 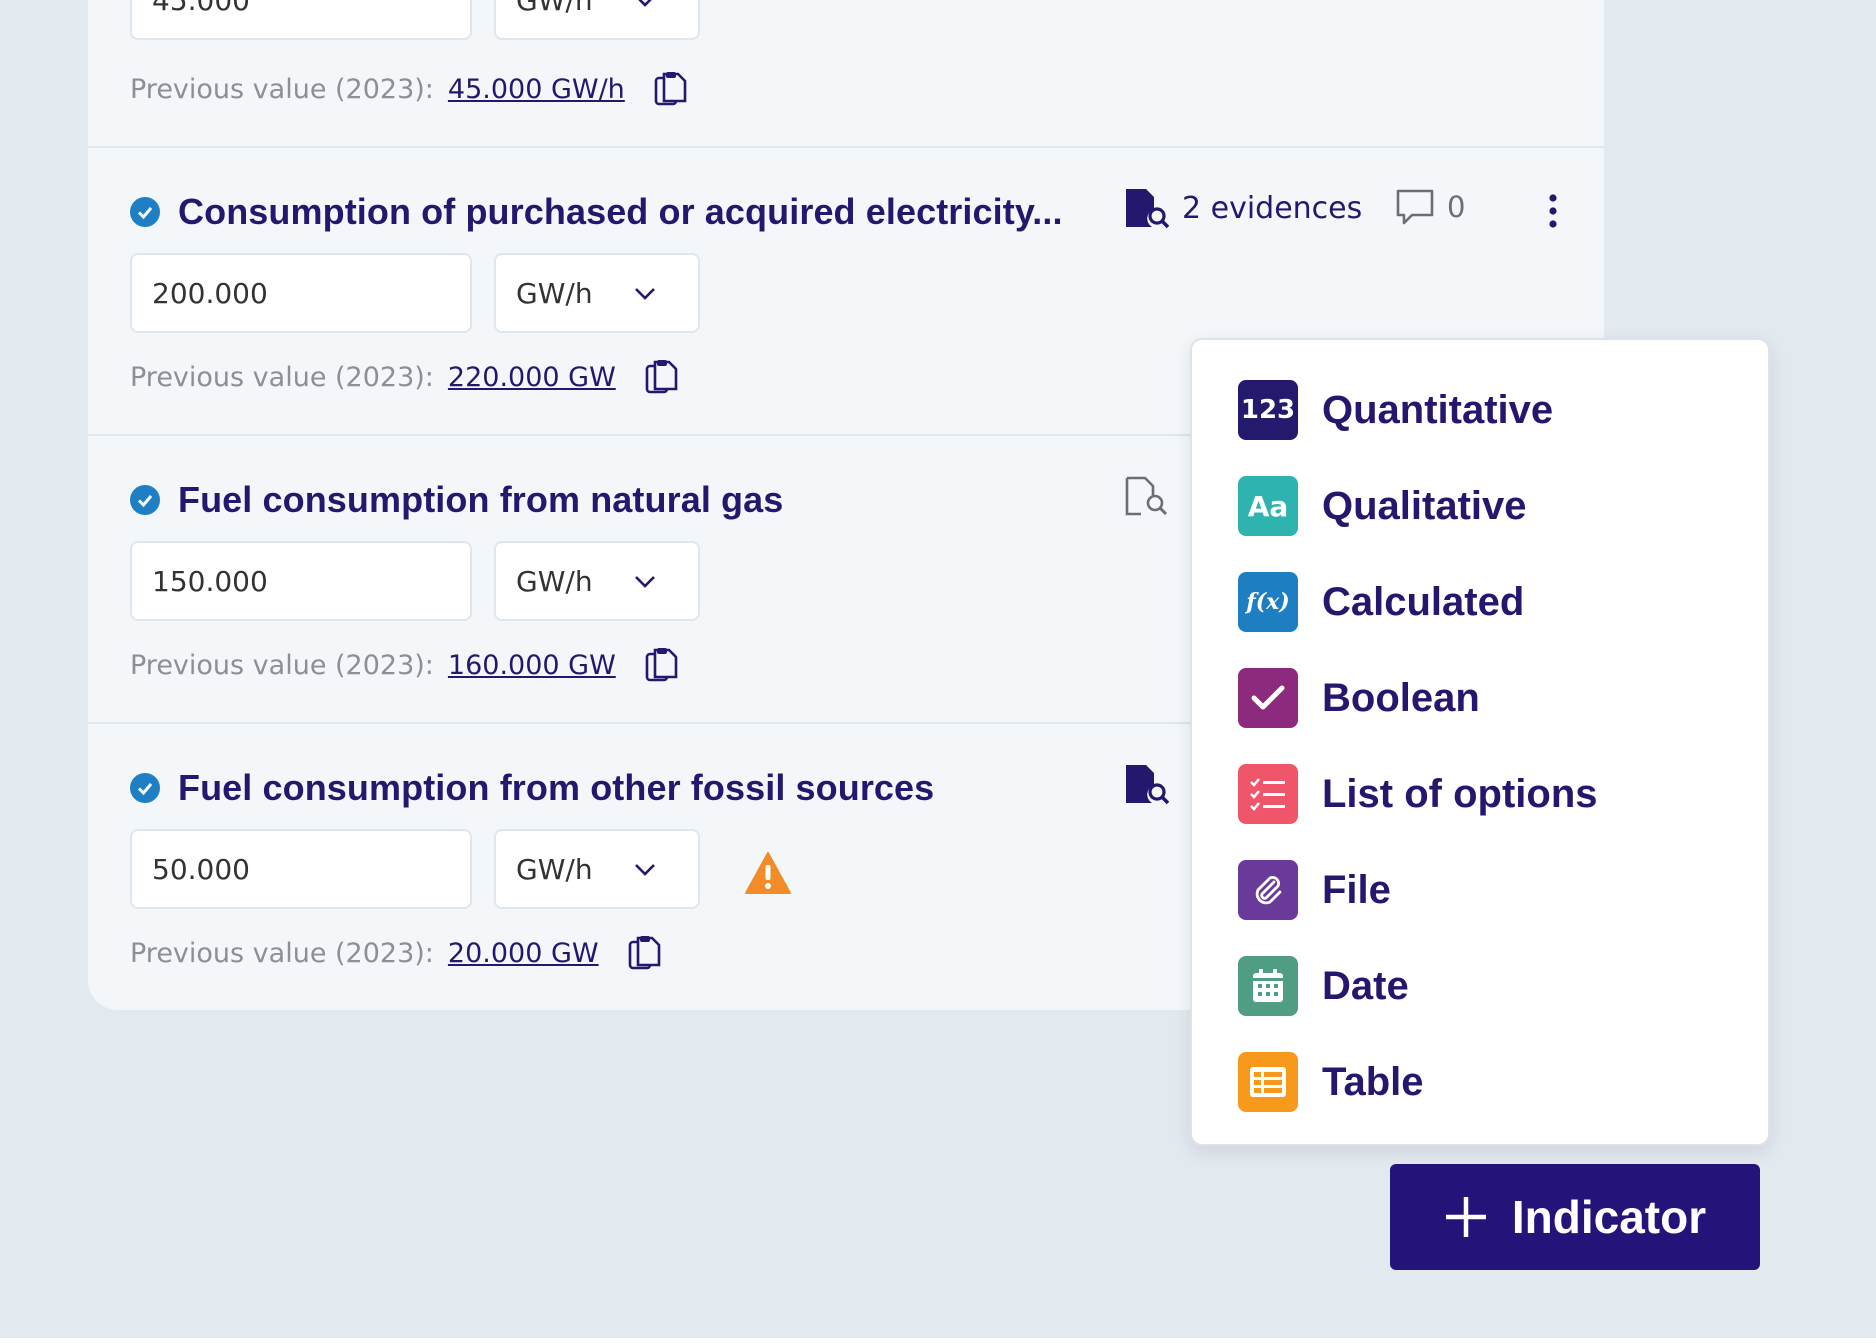 I want to click on previous-value-link: 220.000 GW, so click(x=532, y=377).